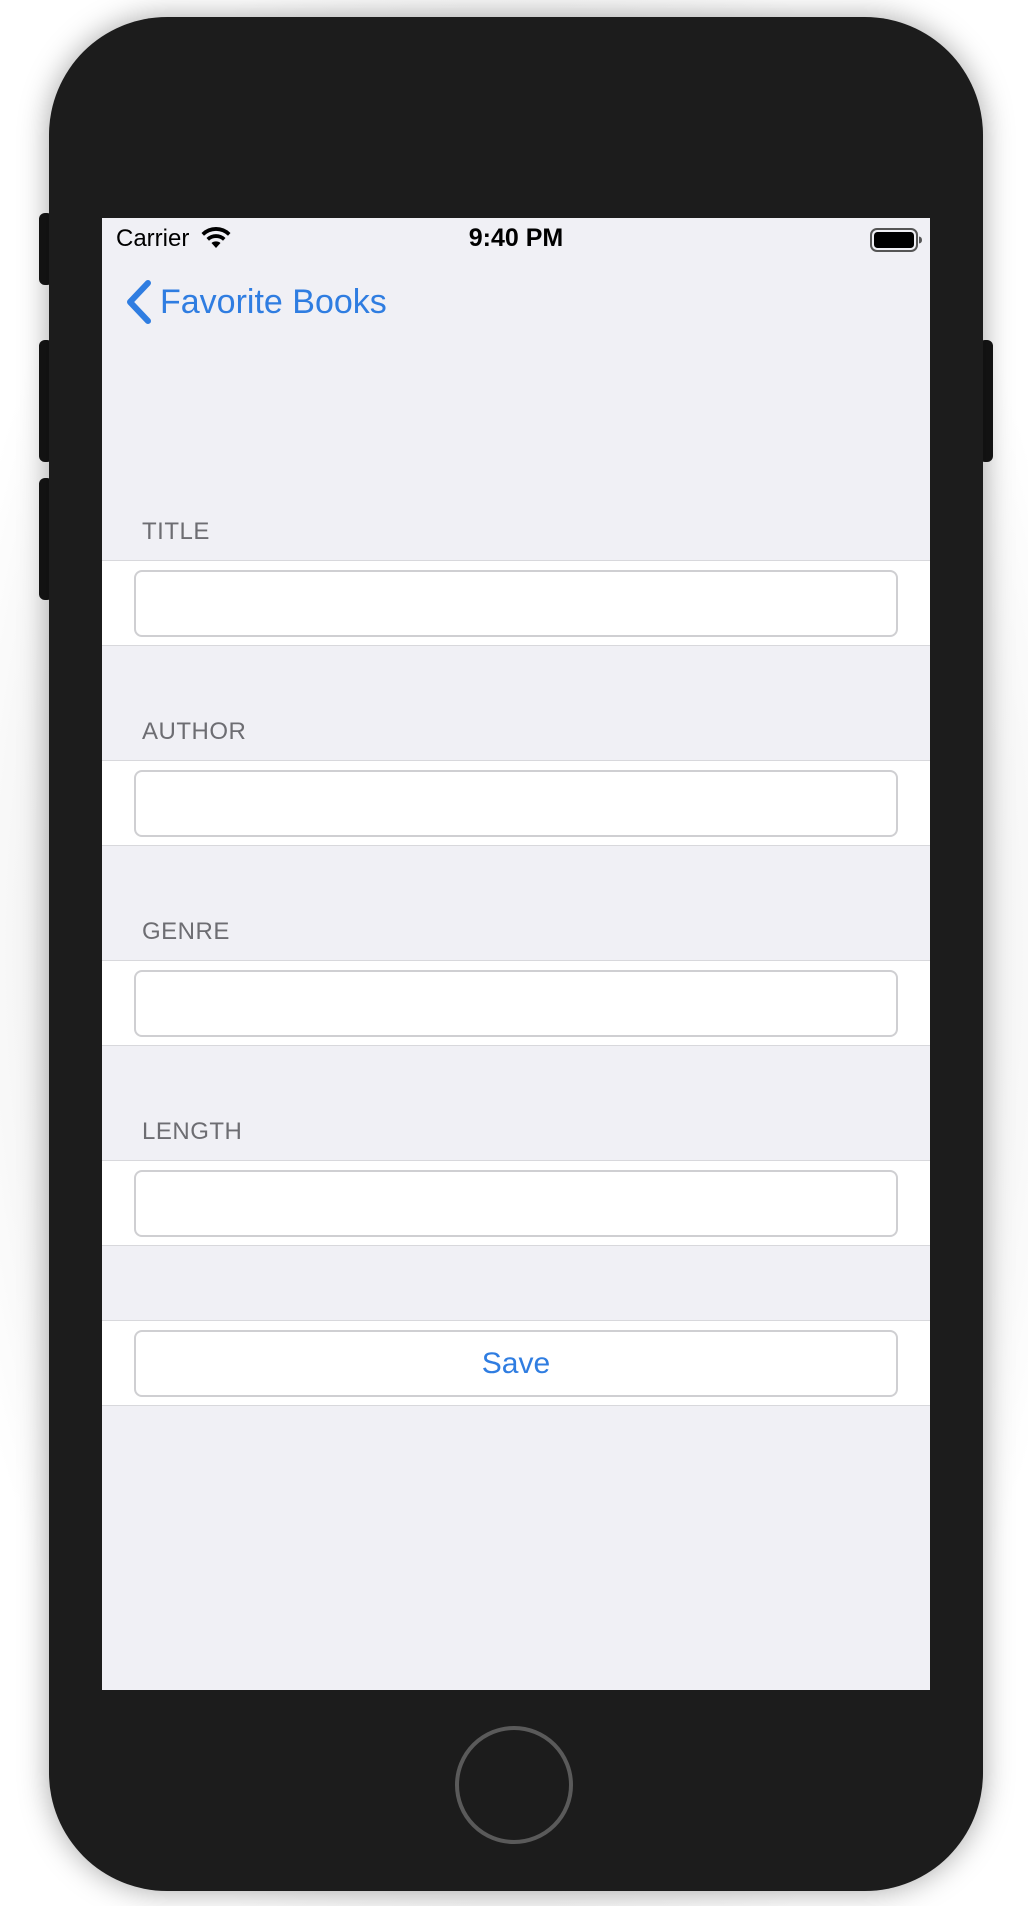  I want to click on back-label: Favorite Books, so click(273, 301).